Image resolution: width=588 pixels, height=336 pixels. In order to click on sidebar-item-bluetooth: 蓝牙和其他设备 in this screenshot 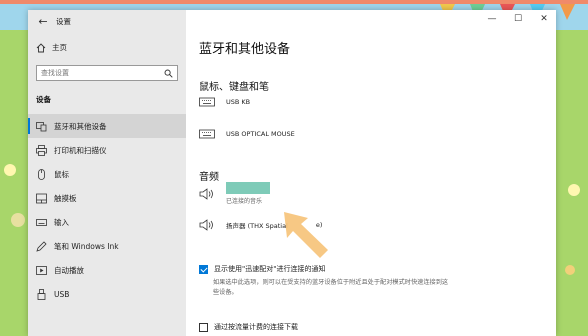, I will do `click(107, 126)`.